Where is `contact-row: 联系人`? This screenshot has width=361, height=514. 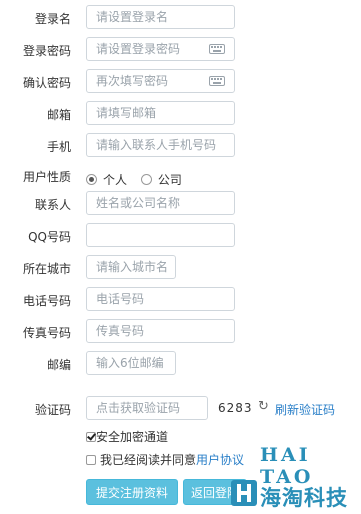
contact-row: 联系人 is located at coordinates (180, 204).